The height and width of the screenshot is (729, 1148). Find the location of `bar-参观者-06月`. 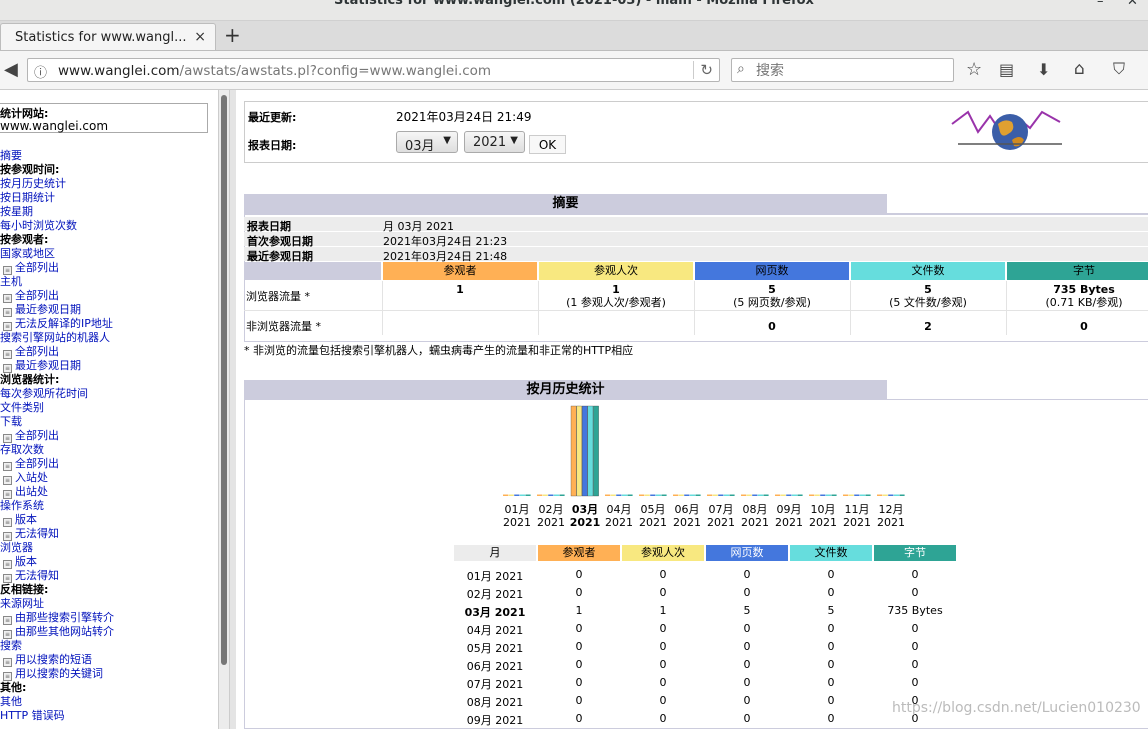

bar-参观者-06月 is located at coordinates (676, 495).